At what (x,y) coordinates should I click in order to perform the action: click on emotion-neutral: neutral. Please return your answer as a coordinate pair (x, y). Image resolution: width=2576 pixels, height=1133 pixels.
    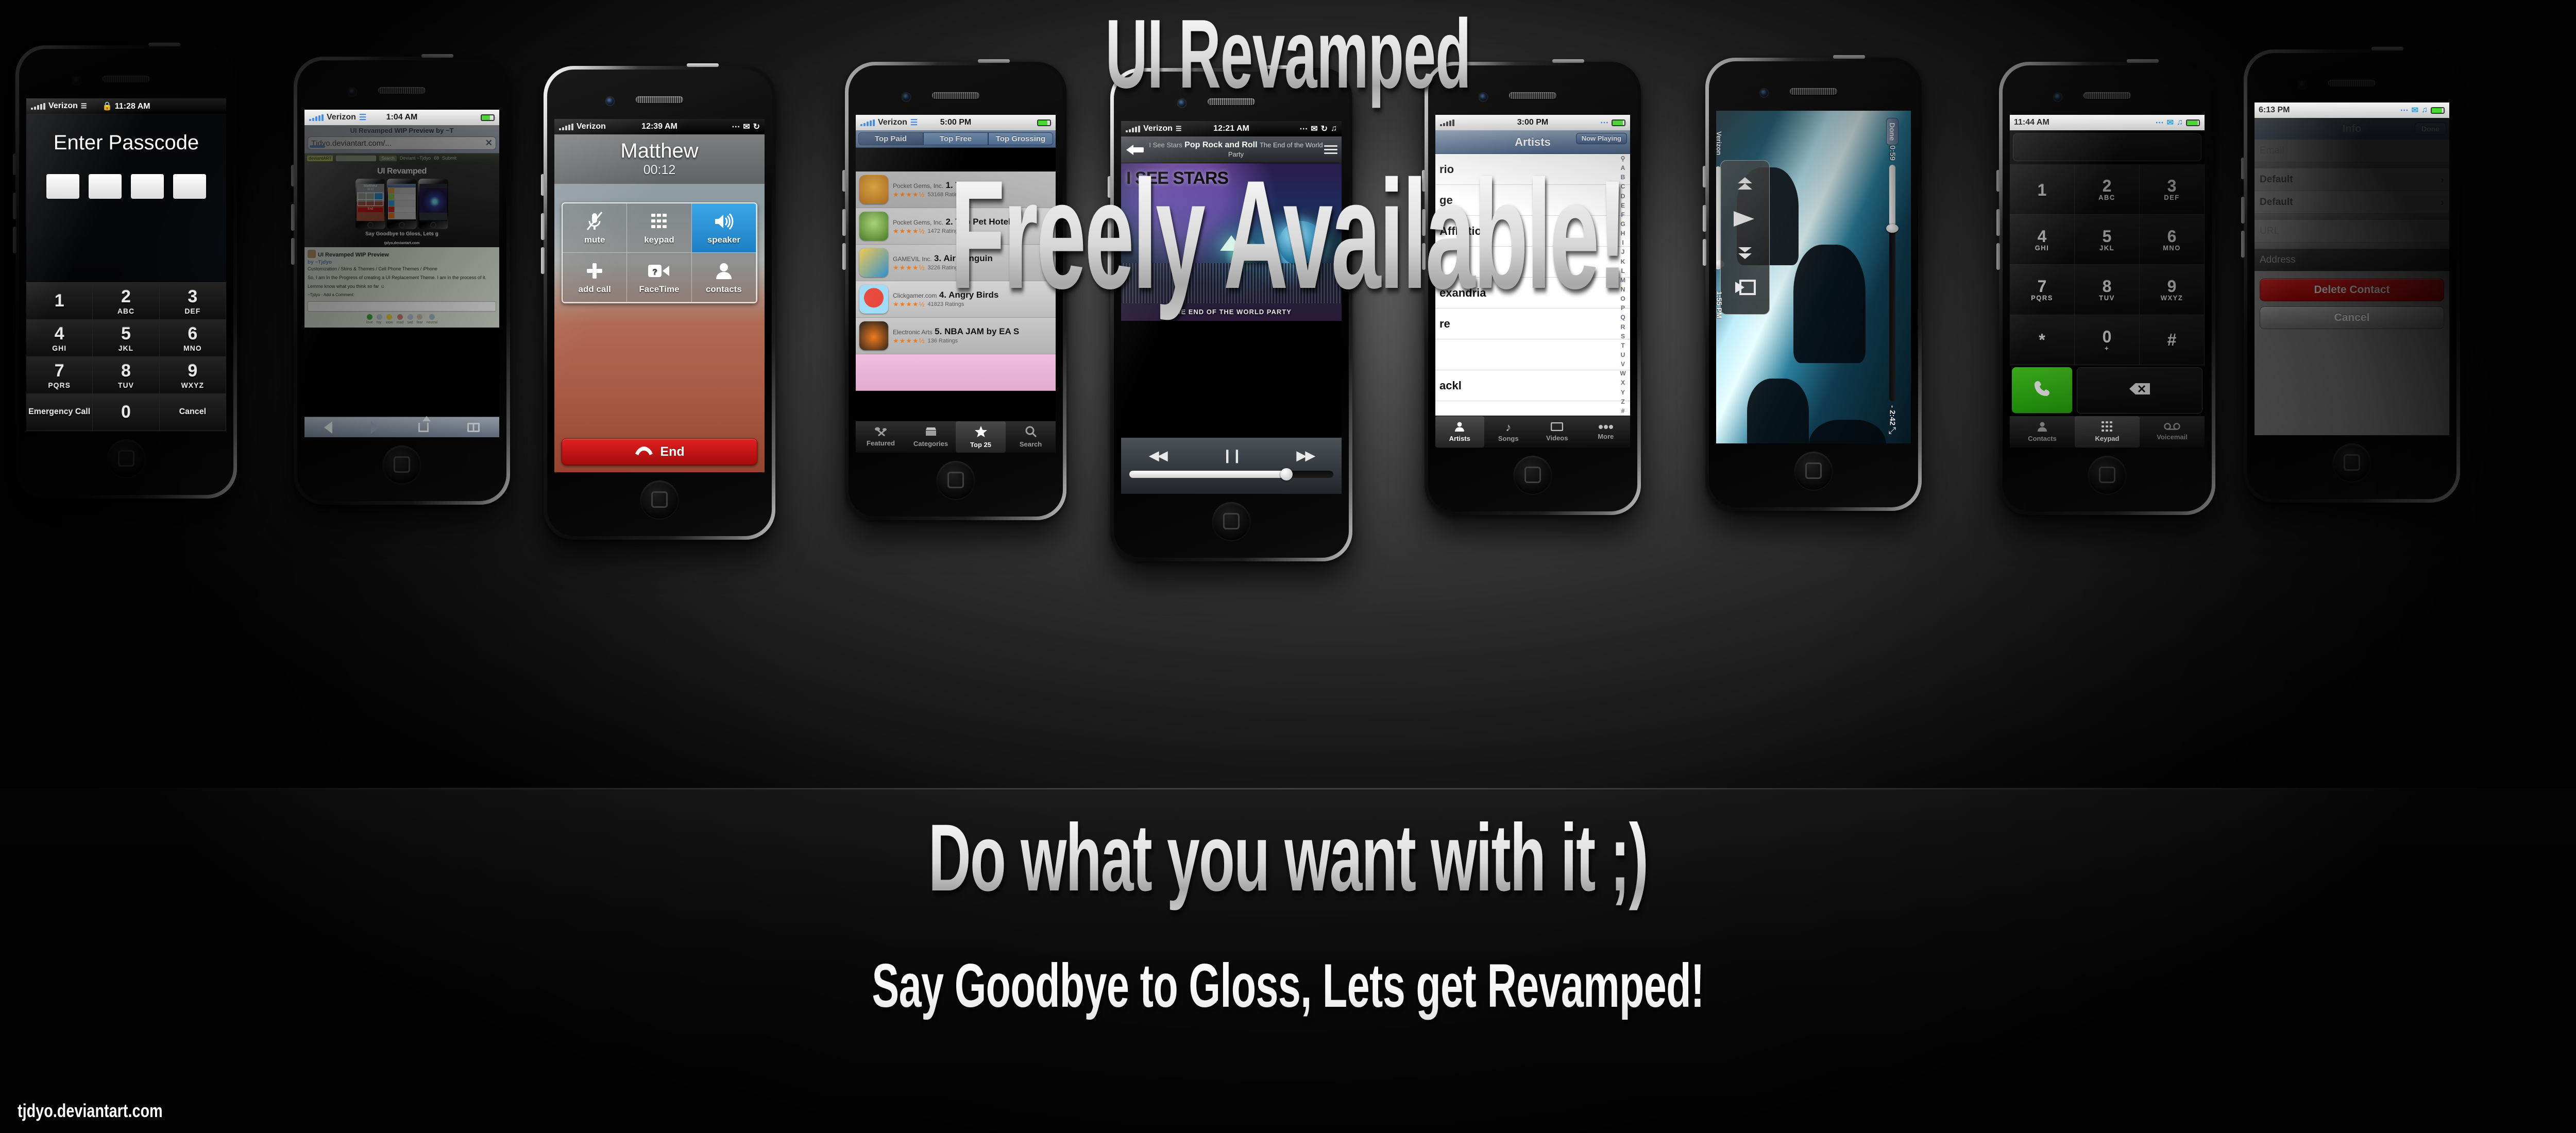
    Looking at the image, I should click on (432, 319).